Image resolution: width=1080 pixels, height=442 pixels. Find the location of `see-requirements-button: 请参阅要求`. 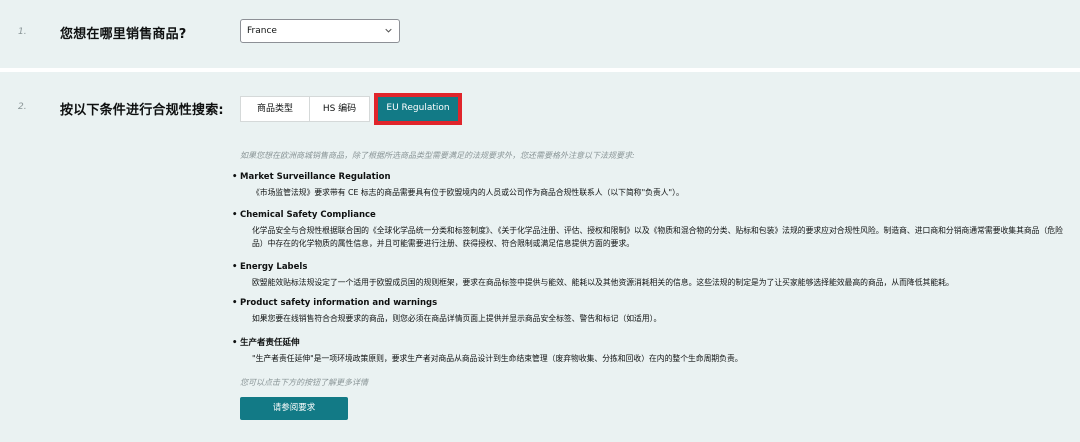

see-requirements-button: 请参阅要求 is located at coordinates (294, 408).